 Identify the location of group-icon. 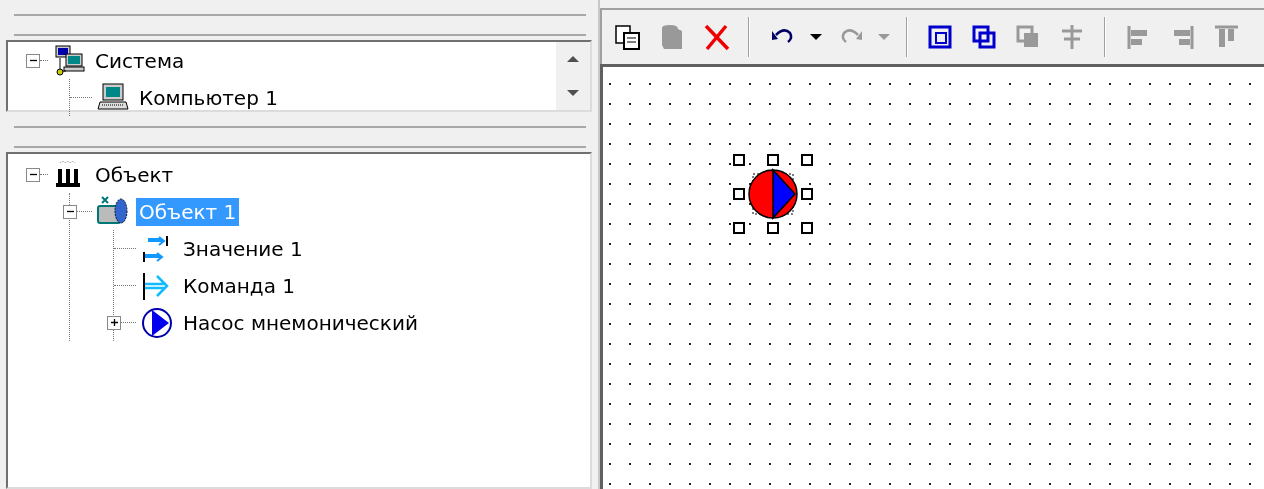
(940, 37).